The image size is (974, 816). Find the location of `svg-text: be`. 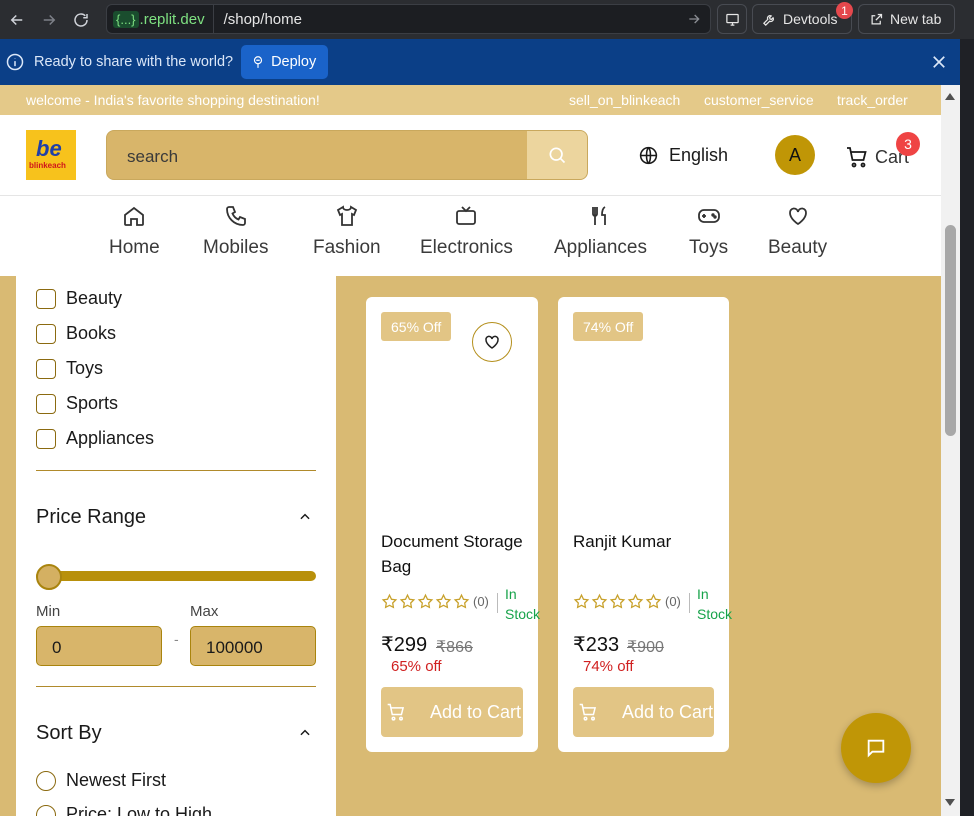

svg-text: be is located at coordinates (49, 148).